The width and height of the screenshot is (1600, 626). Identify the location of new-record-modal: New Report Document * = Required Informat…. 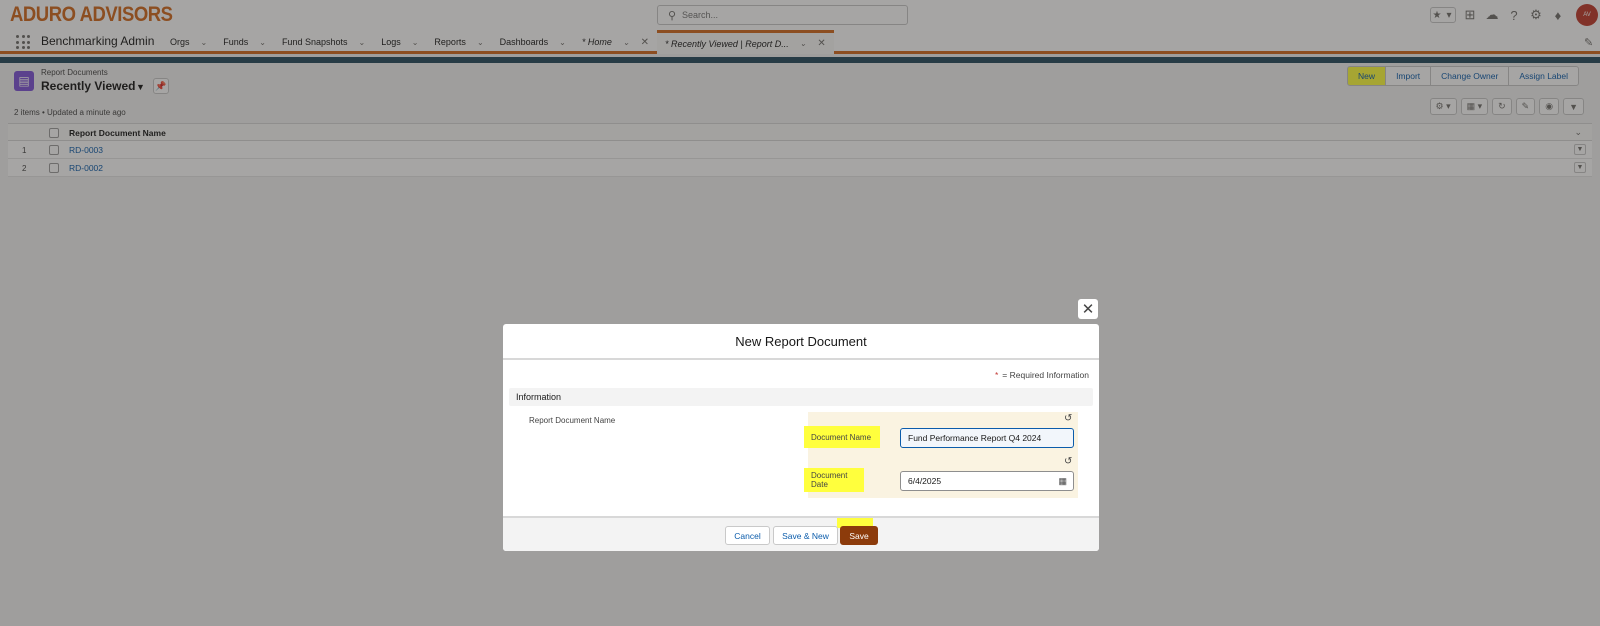
(801, 437).